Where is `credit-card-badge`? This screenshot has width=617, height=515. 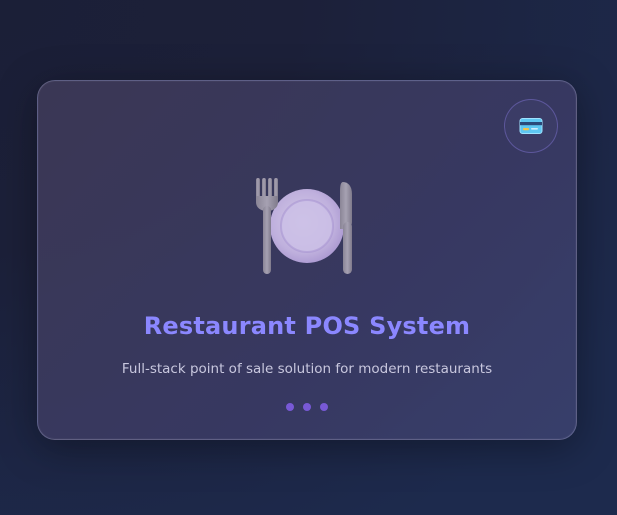
credit-card-badge is located at coordinates (531, 126).